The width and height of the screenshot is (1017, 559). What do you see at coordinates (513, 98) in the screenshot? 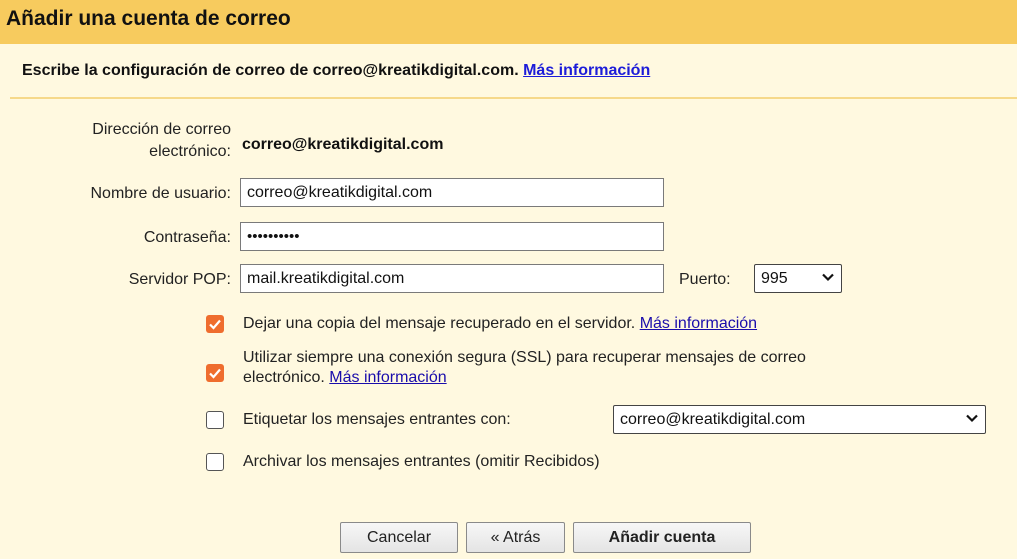
I see `divider` at bounding box center [513, 98].